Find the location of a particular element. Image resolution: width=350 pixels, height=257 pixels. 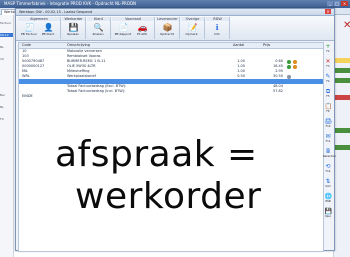

ribbon-group: Overige 📝 Opmerk. is located at coordinates (193, 28).